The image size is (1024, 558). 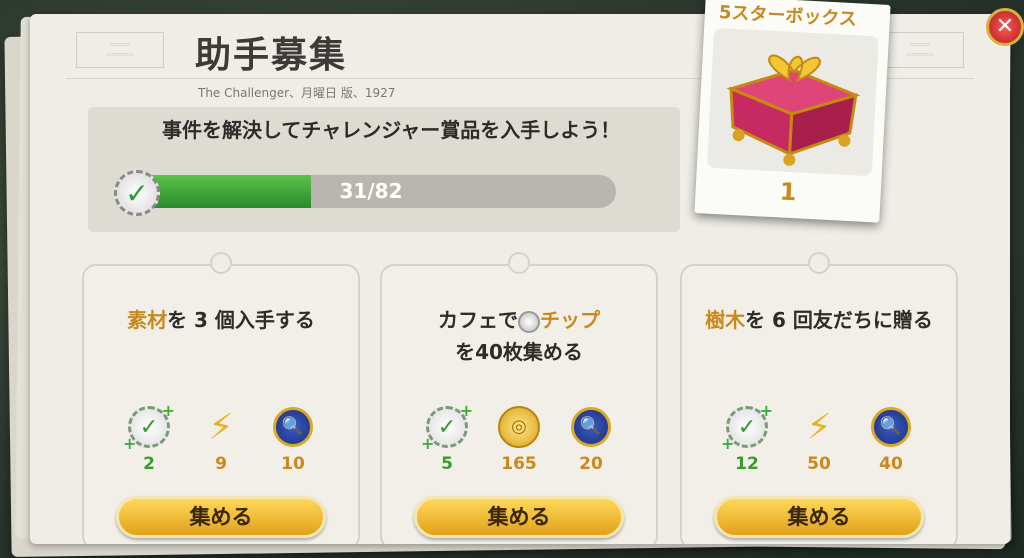 I want to click on reward-value: 20, so click(x=591, y=464).